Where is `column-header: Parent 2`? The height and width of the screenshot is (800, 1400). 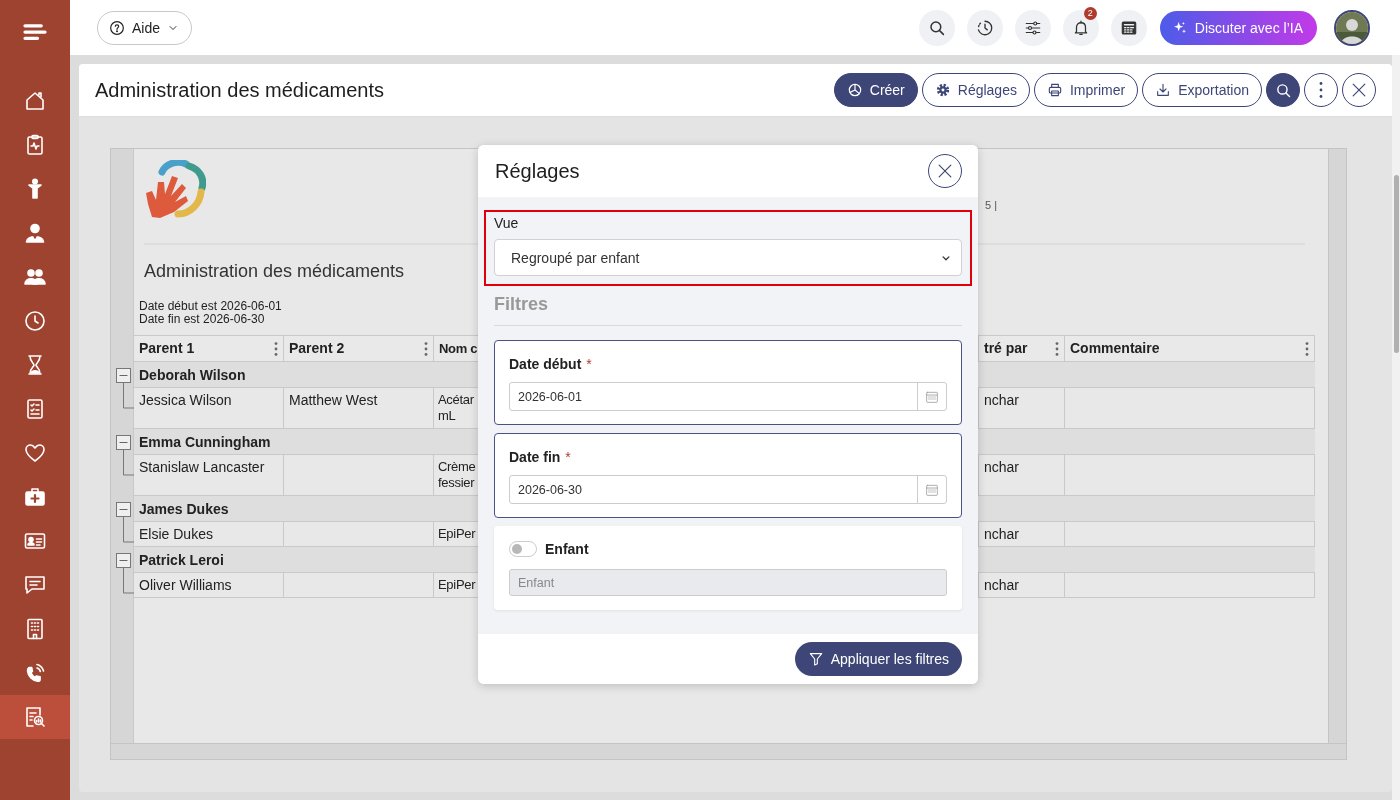 column-header: Parent 2 is located at coordinates (317, 348).